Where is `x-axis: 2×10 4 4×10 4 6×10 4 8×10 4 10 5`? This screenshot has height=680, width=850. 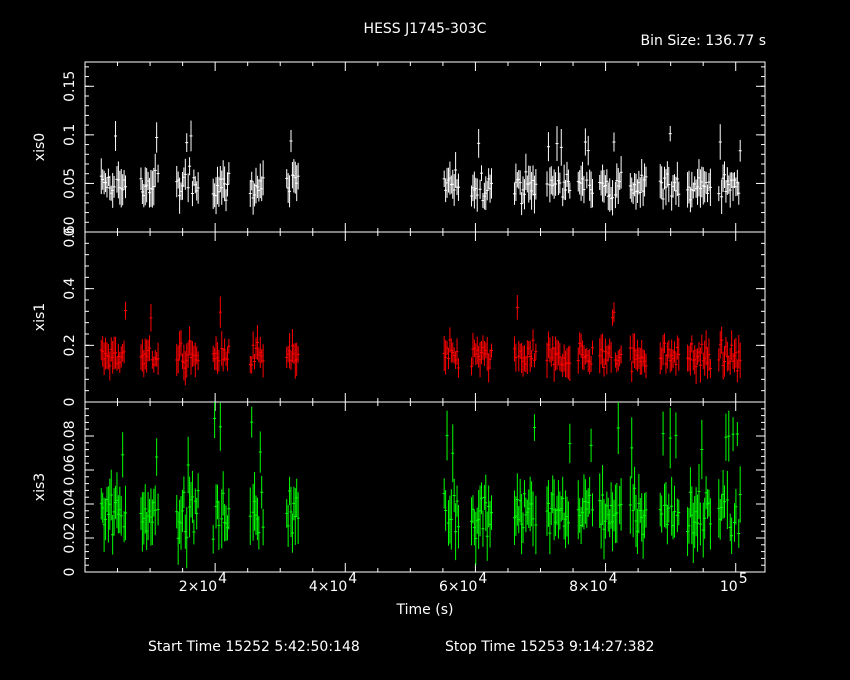
x-axis: 2×10 4 4×10 4 6×10 4 8×10 4 10 5 is located at coordinates (463, 583).